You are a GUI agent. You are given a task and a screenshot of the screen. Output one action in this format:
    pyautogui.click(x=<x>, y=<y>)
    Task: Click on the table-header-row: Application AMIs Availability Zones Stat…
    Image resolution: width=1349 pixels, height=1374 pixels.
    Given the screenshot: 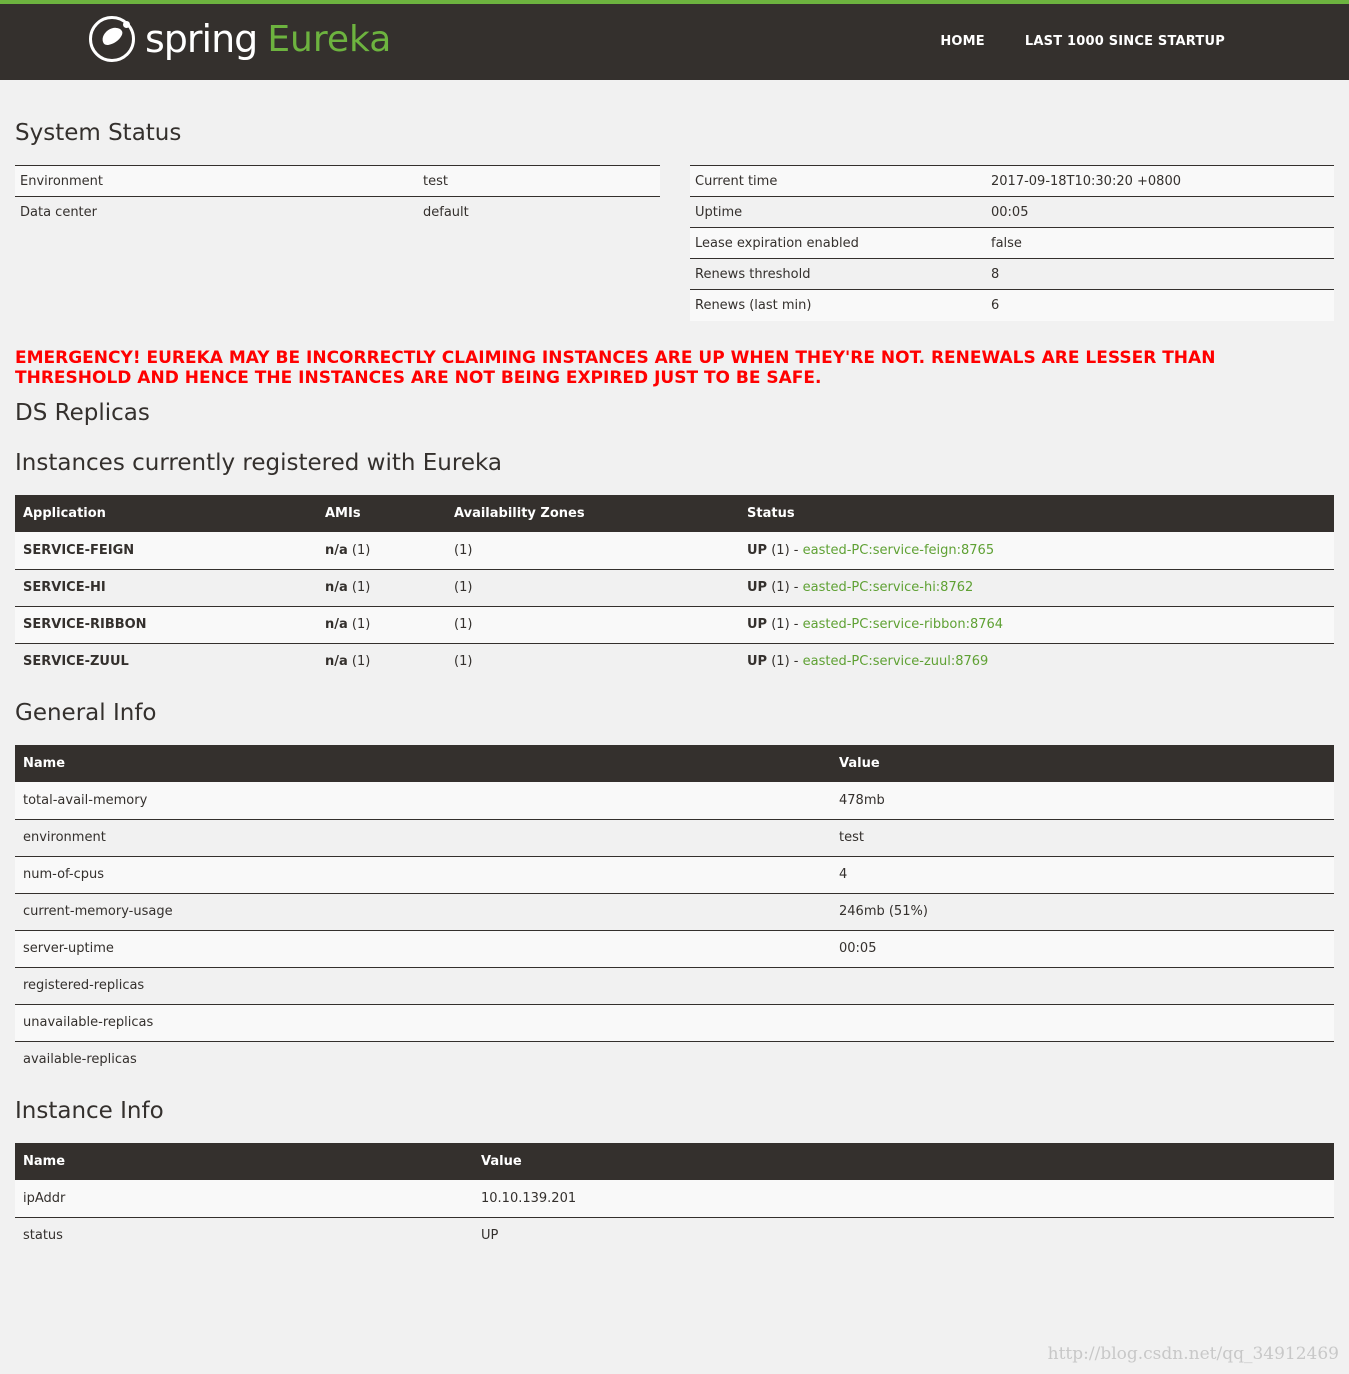 What is the action you would take?
    pyautogui.click(x=674, y=513)
    